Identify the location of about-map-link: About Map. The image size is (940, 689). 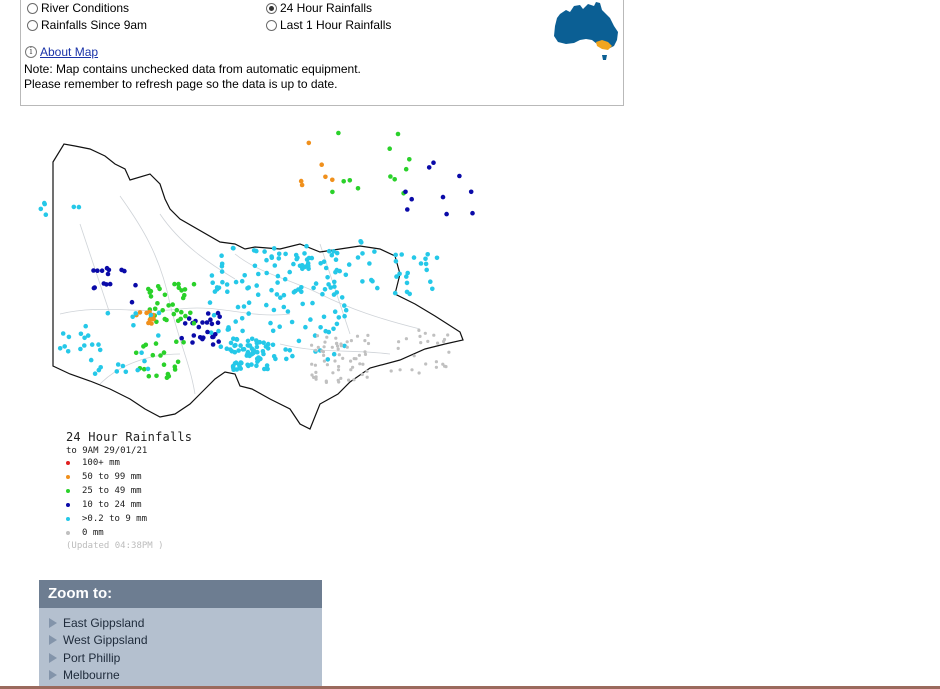
(69, 52).